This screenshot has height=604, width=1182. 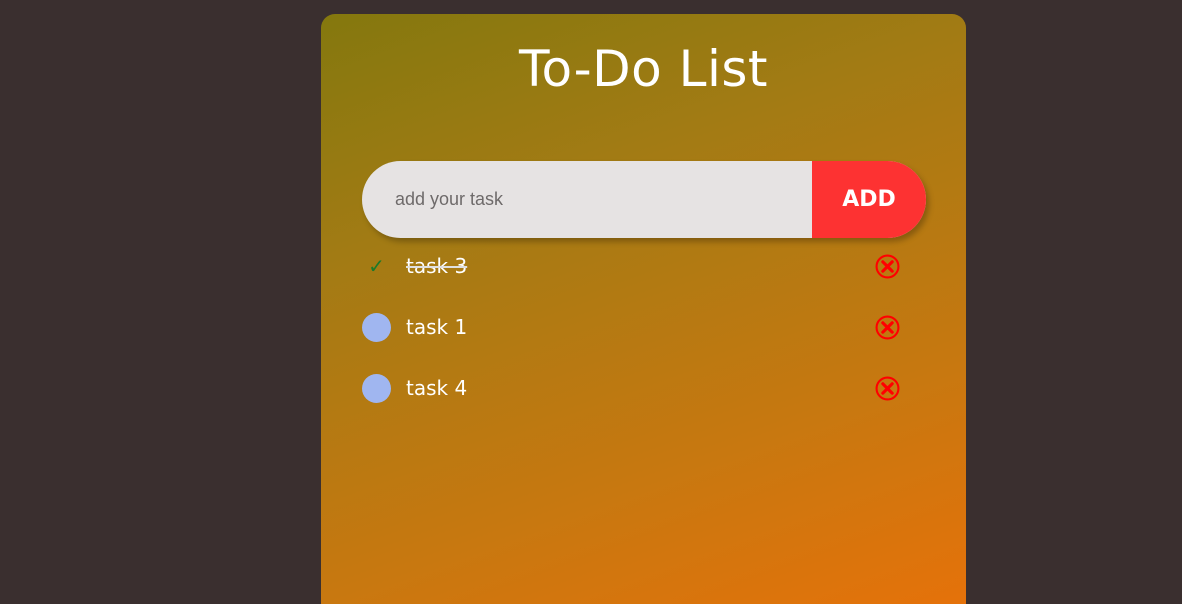 What do you see at coordinates (643, 69) in the screenshot?
I see `page-title: To-Do List` at bounding box center [643, 69].